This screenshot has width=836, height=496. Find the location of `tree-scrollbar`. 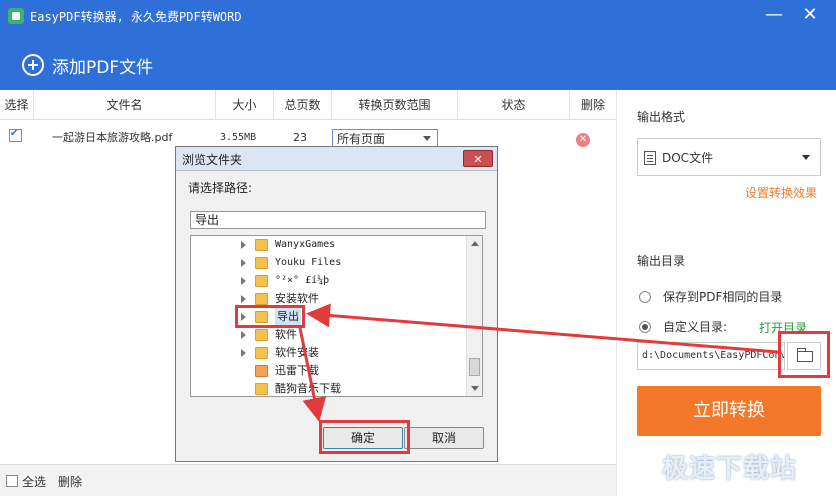

tree-scrollbar is located at coordinates (474, 316).